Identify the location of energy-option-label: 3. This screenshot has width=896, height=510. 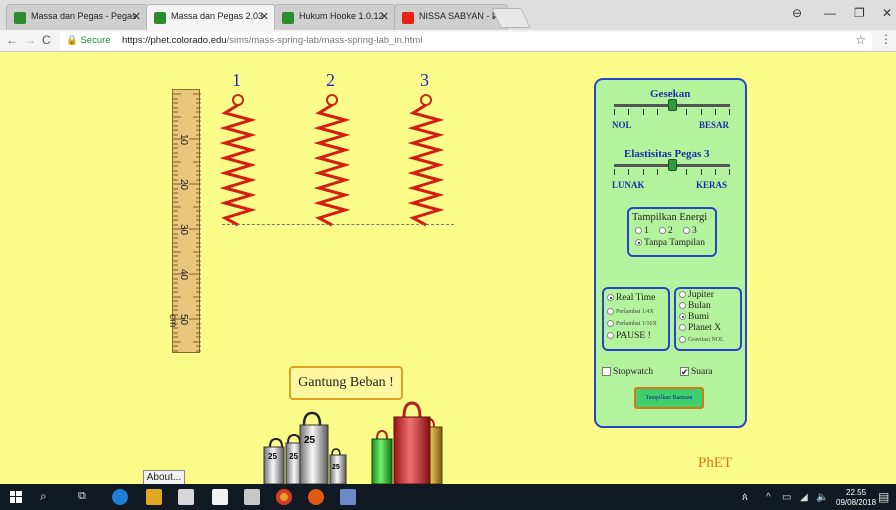
(694, 231).